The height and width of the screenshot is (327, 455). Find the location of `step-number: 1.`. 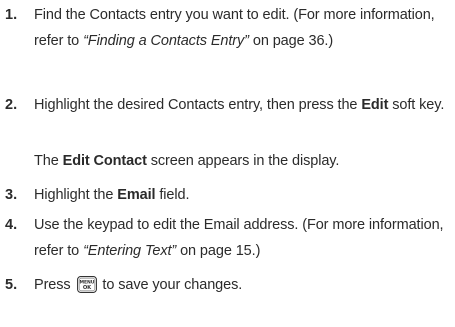

step-number: 1. is located at coordinates (11, 15).